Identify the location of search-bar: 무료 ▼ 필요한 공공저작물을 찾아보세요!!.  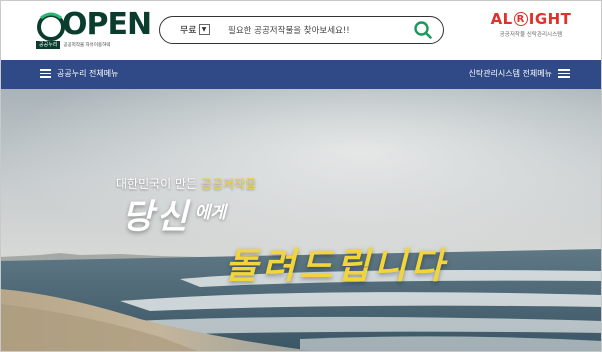
(301, 30).